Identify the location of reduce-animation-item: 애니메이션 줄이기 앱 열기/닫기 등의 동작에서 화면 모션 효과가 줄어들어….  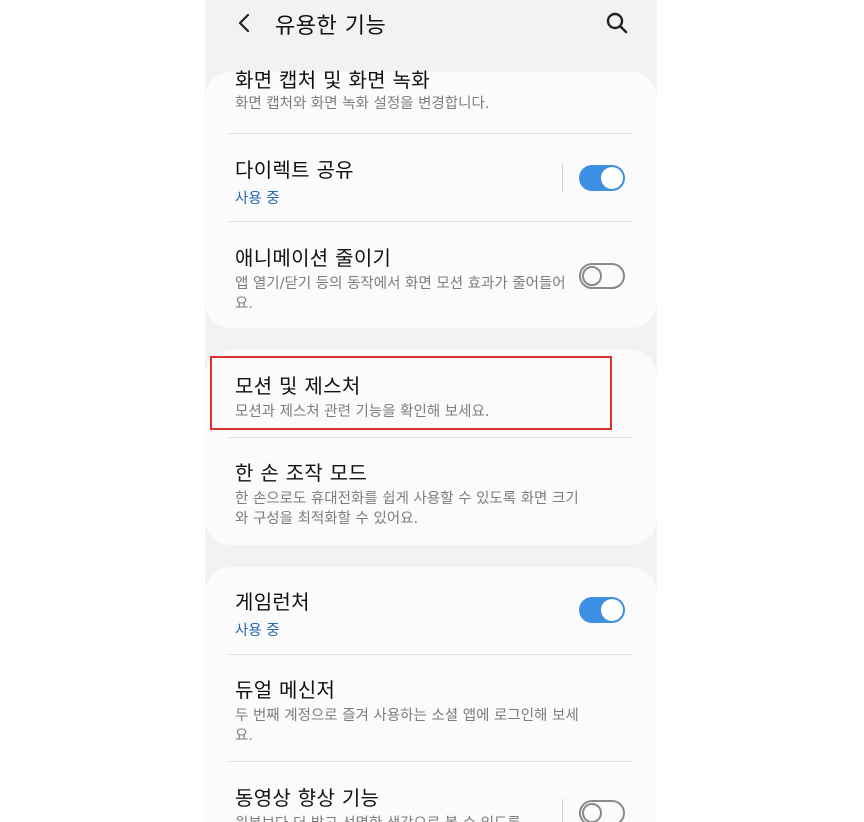
(401, 278).